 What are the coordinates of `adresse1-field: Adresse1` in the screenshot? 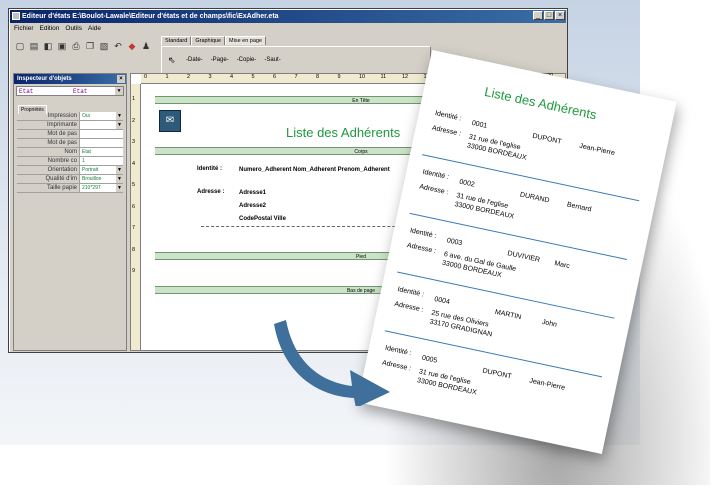 It's located at (252, 193).